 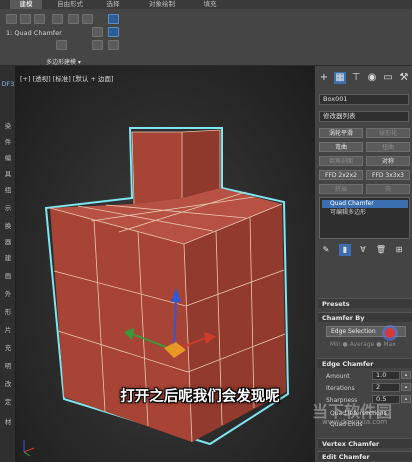 I want to click on mod-btn-turbosmooth: 涡轮平滑, so click(x=341, y=133).